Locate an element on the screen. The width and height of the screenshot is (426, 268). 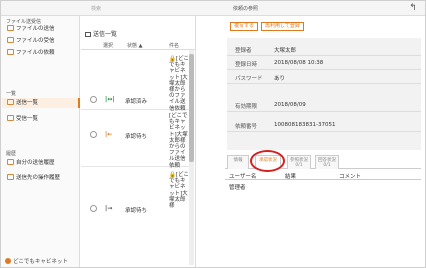
list-title: 送信一覧 is located at coordinates (101, 33).